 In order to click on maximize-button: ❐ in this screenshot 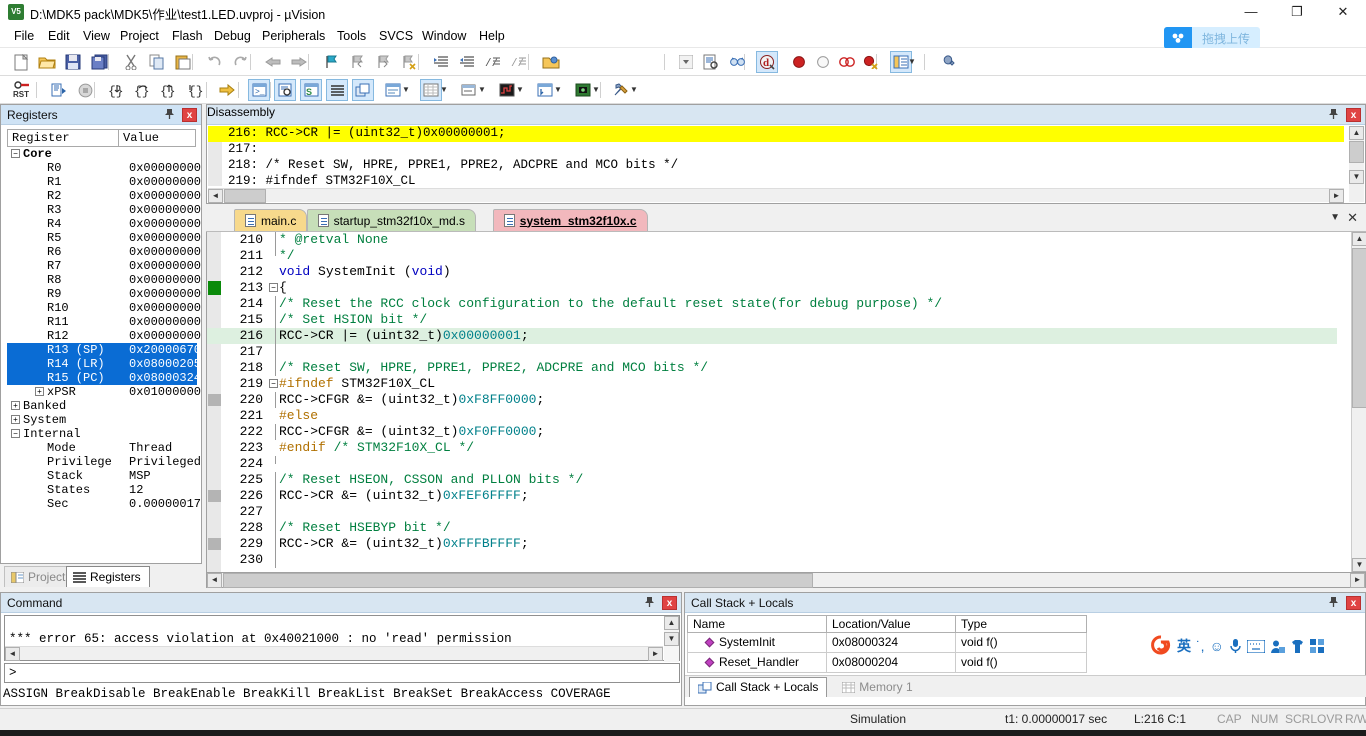, I will do `click(1297, 12)`.